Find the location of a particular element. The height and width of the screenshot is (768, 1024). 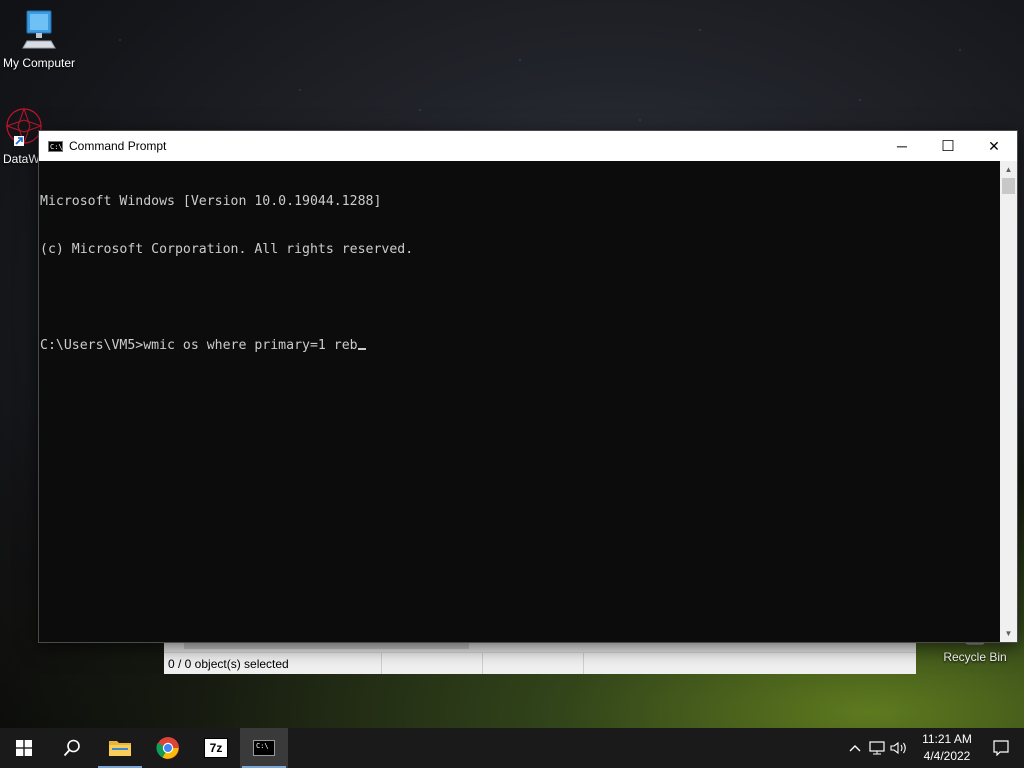

folder-icon is located at coordinates (120, 748).